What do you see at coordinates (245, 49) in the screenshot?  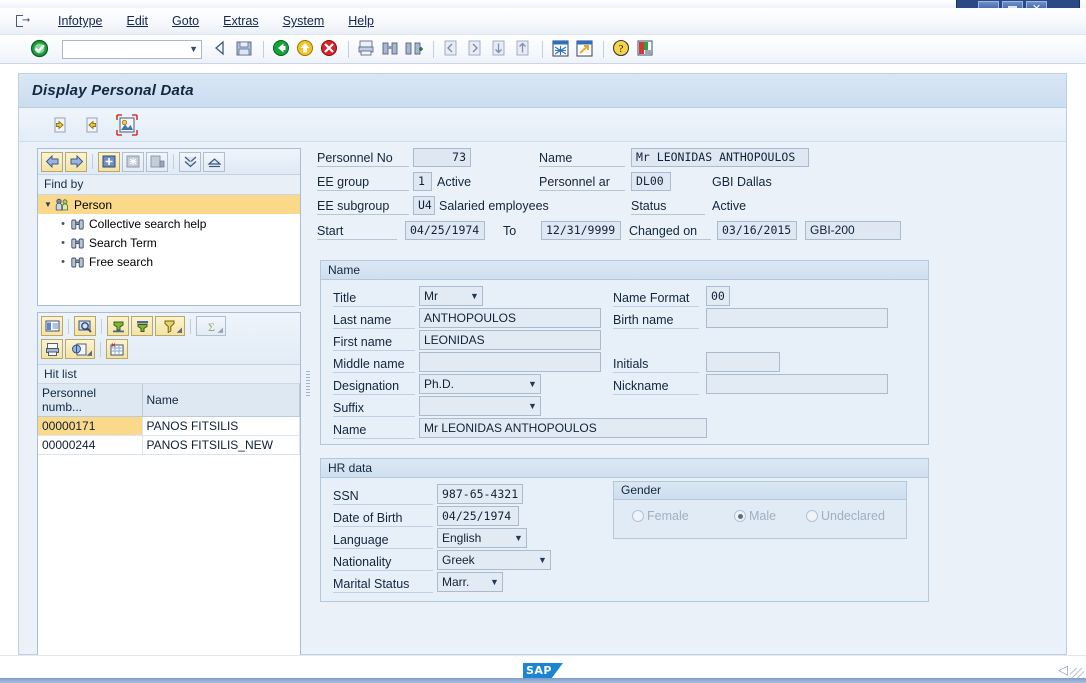 I see `save-icon` at bounding box center [245, 49].